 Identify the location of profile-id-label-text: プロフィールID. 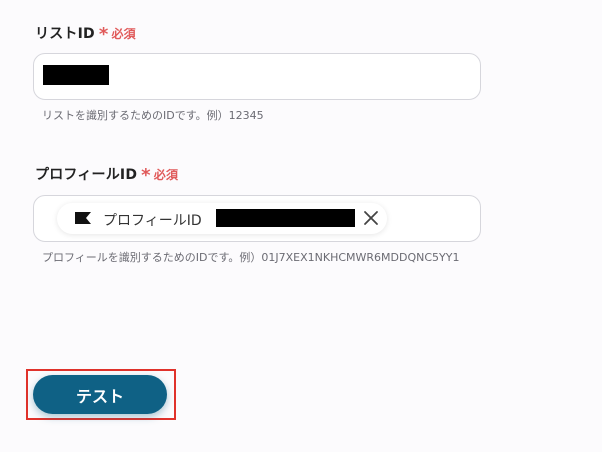
(86, 175).